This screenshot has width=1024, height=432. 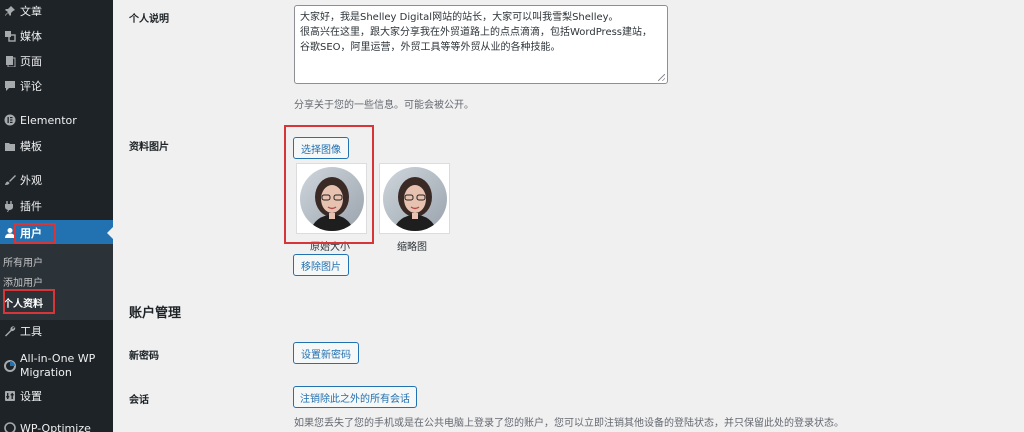 I want to click on migration-label-line2: Migration, so click(x=46, y=372).